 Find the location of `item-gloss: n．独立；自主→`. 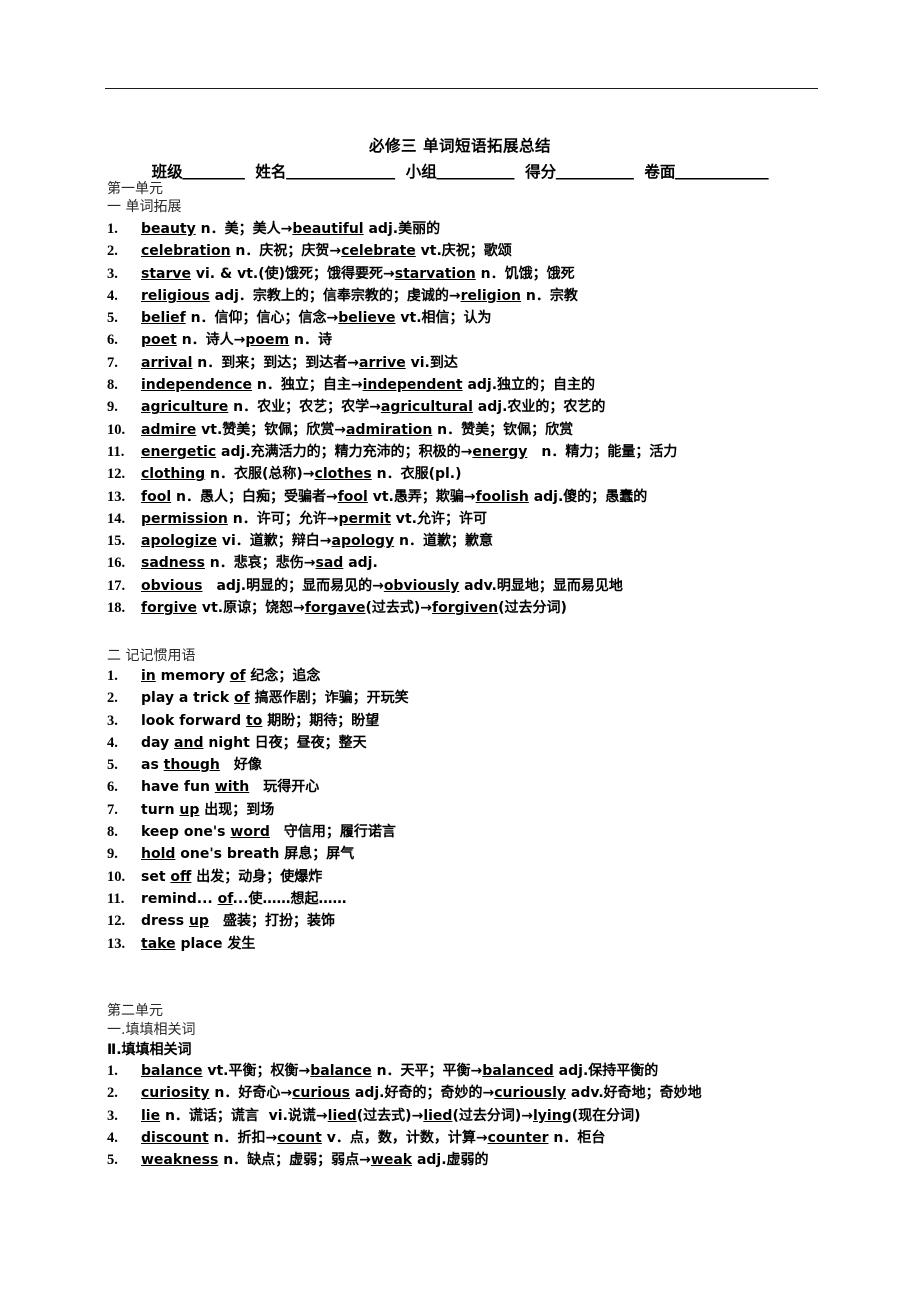

item-gloss: n．独立；自主→ is located at coordinates (307, 385).